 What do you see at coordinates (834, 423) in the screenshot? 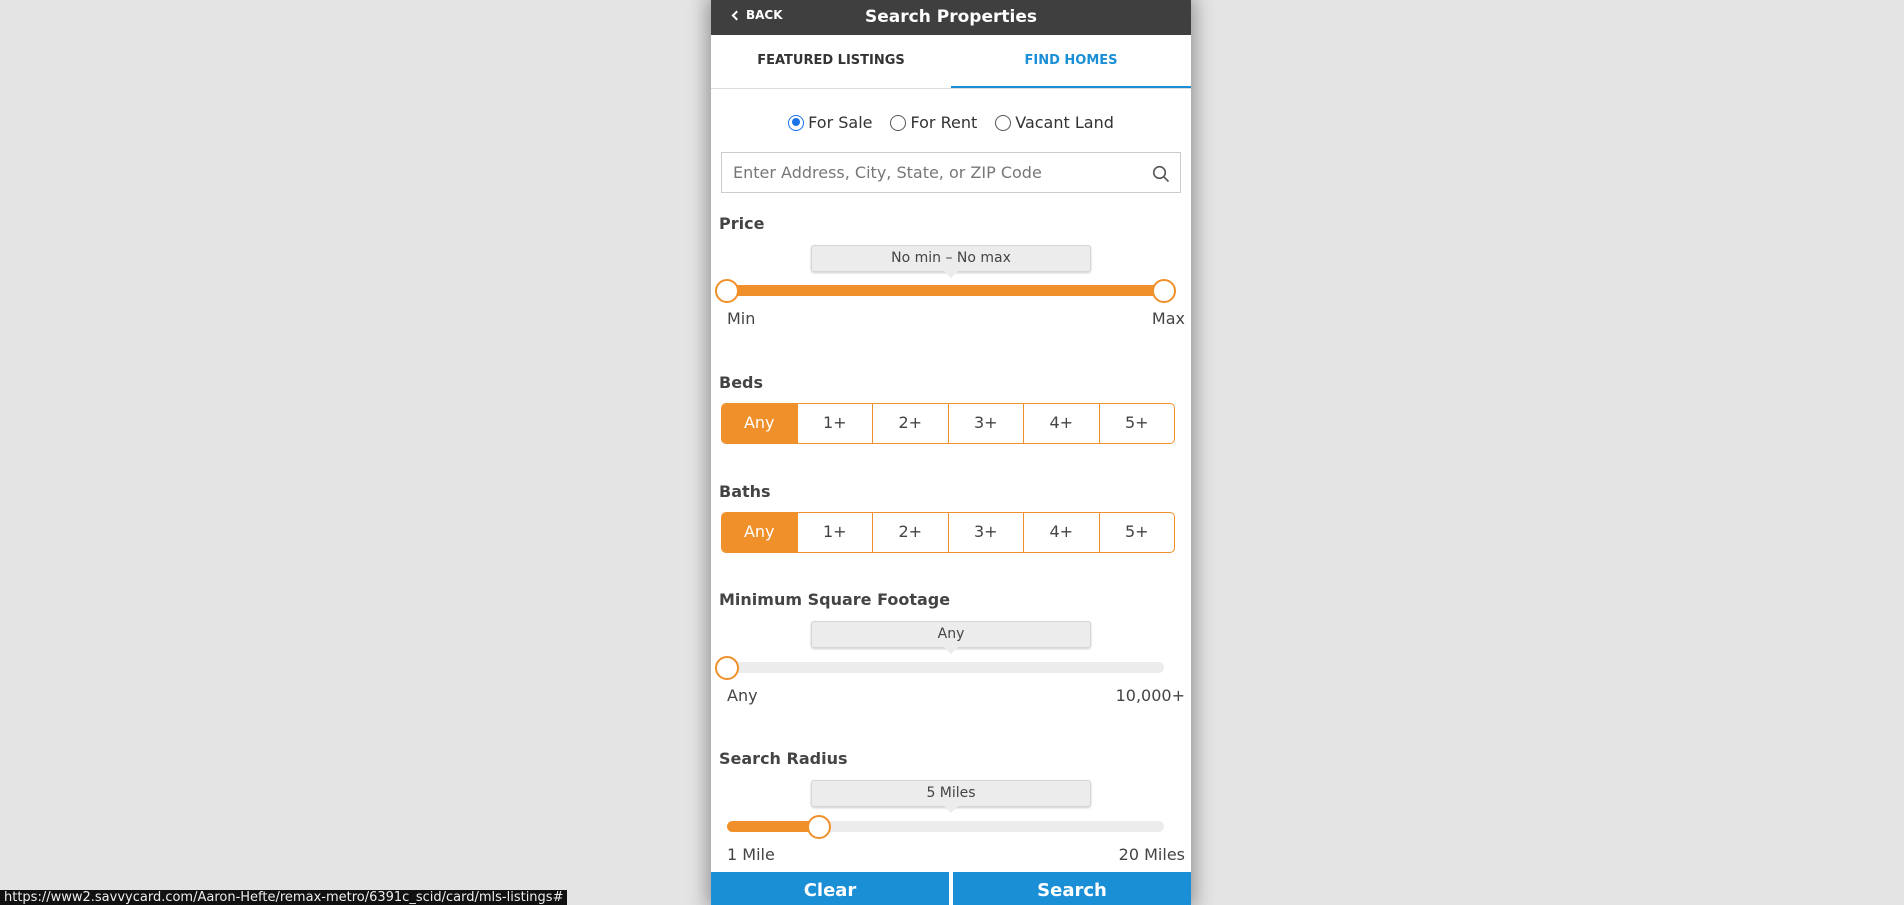
I see `beds-option-1: 1+` at bounding box center [834, 423].